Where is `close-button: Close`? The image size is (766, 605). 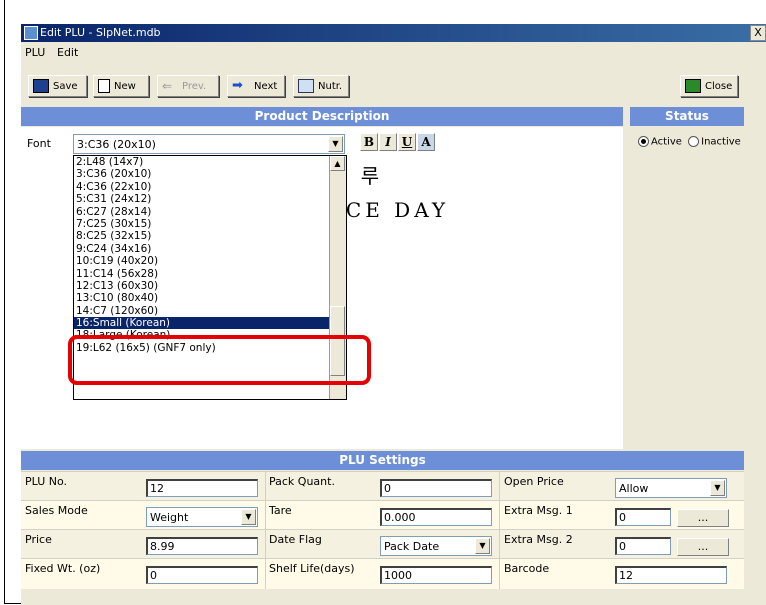 close-button: Close is located at coordinates (709, 86).